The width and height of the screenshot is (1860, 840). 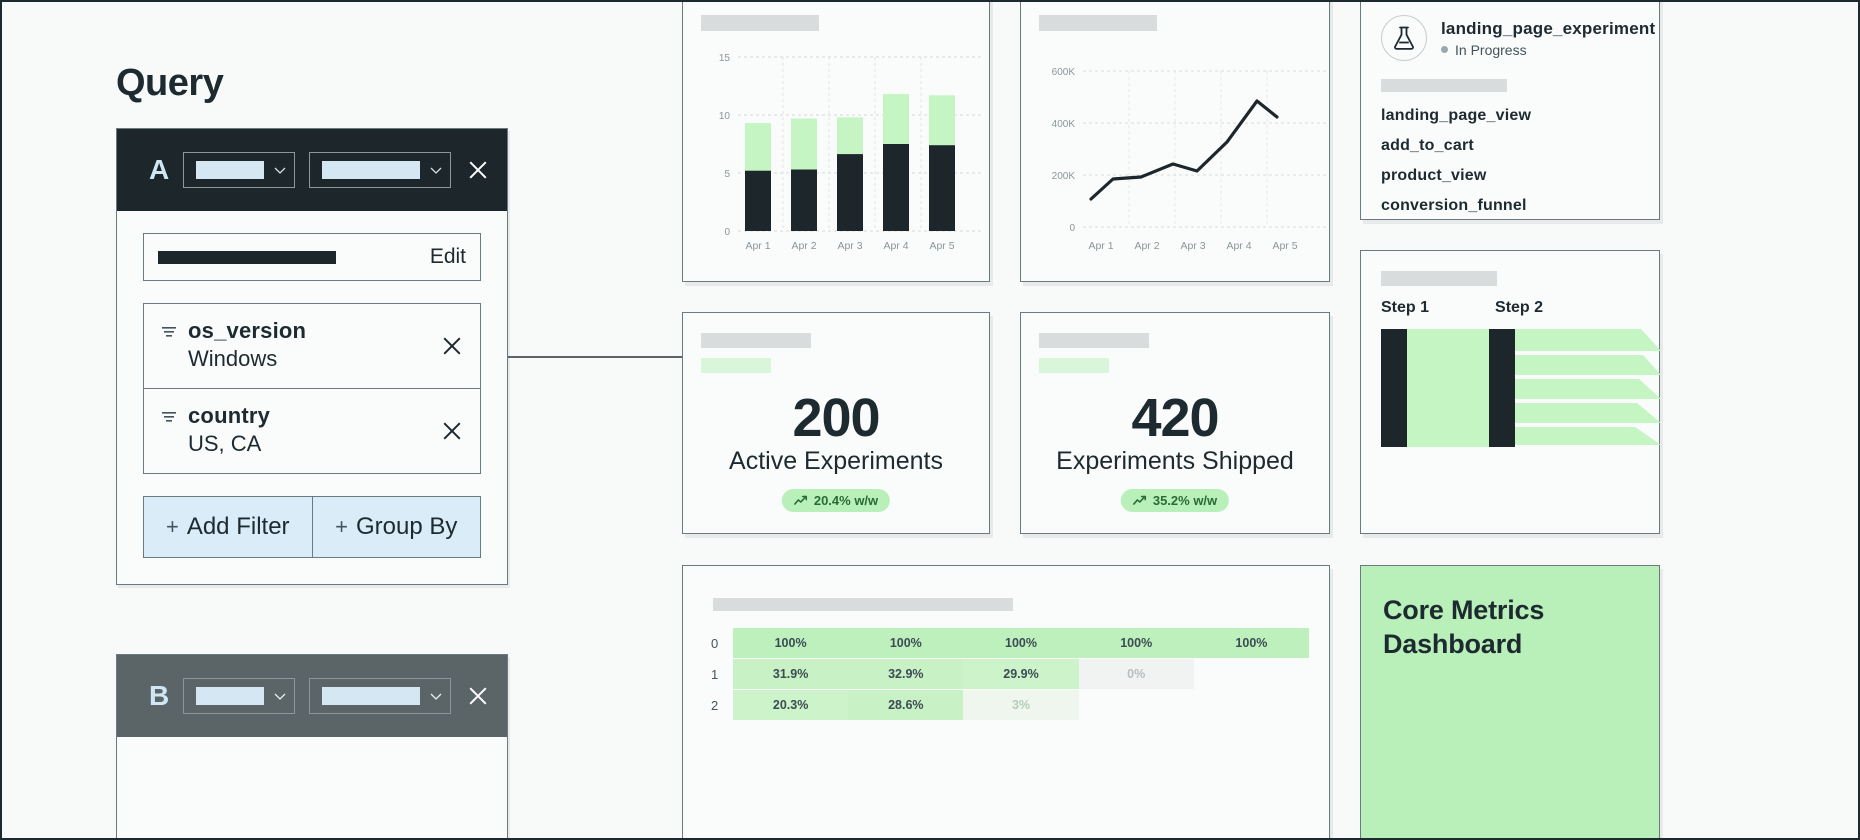 I want to click on event-row-a: Edit, so click(x=312, y=257).